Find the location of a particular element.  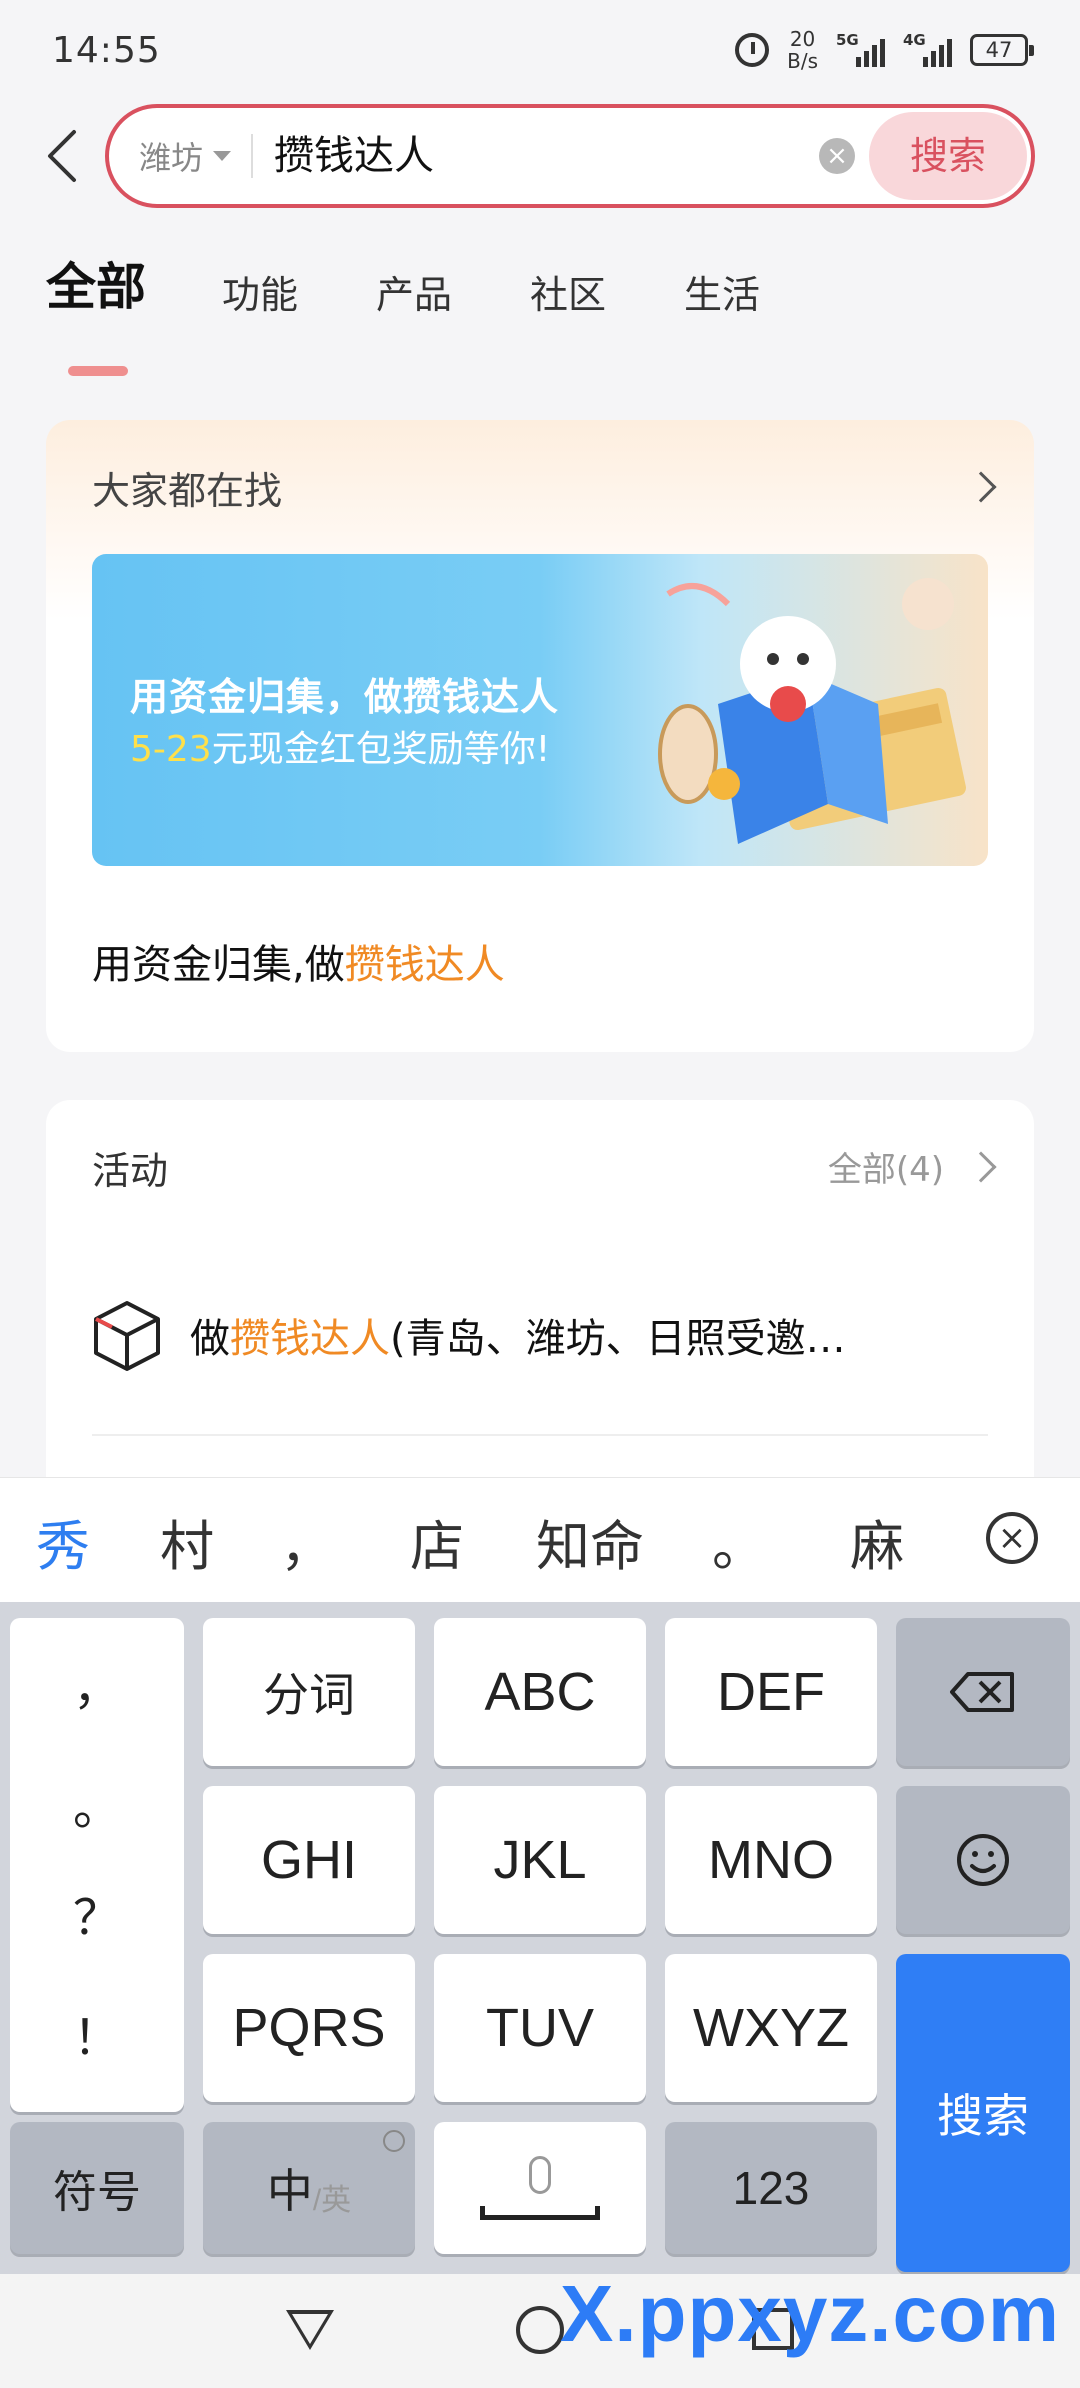

search-input: 攒钱达人 is located at coordinates (354, 156).